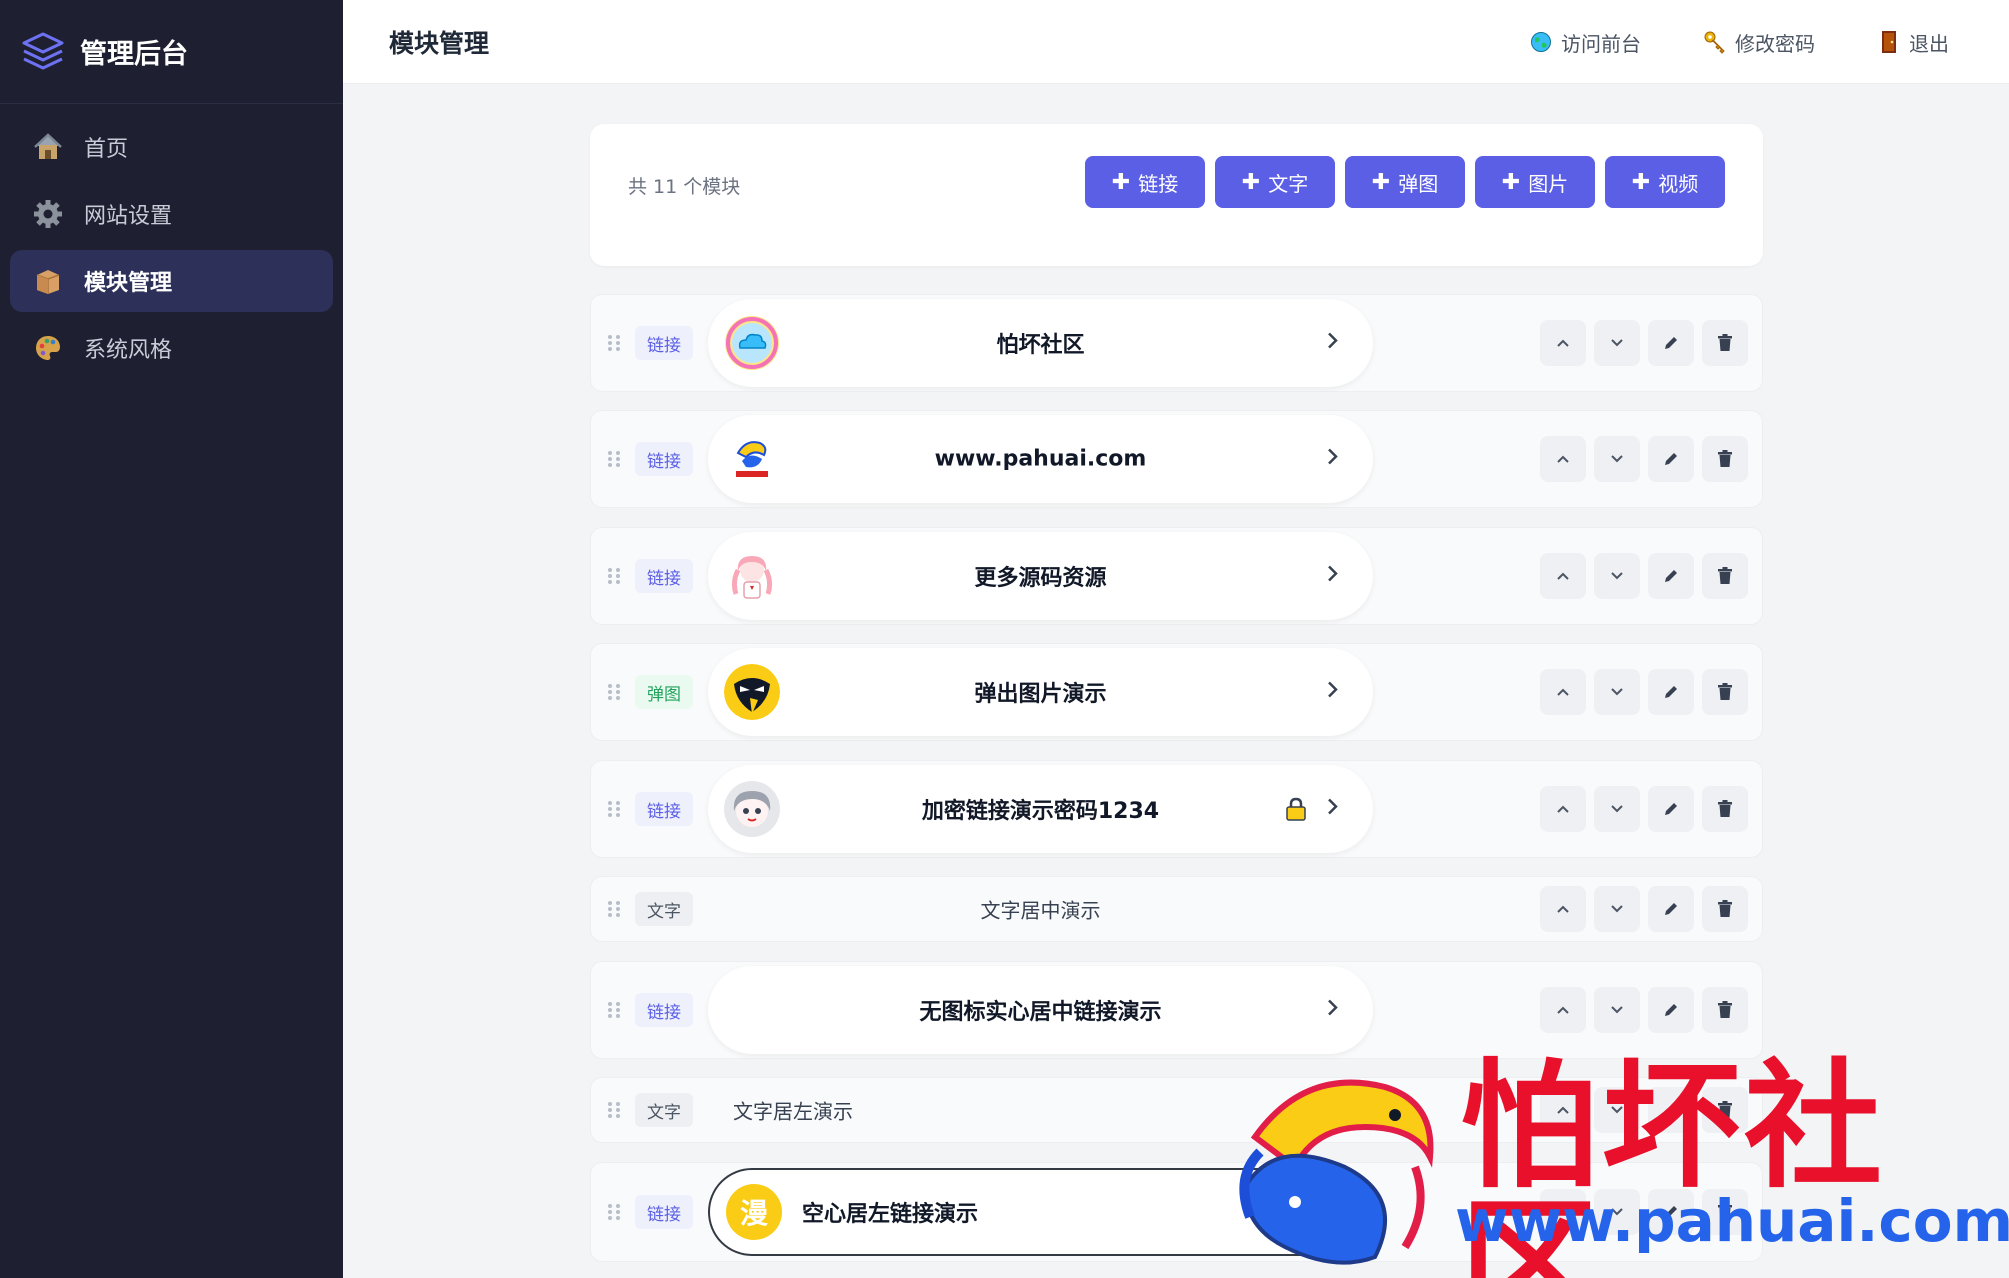 Image resolution: width=2009 pixels, height=1278 pixels. I want to click on add-video-button: ✚ 视频, so click(1665, 182).